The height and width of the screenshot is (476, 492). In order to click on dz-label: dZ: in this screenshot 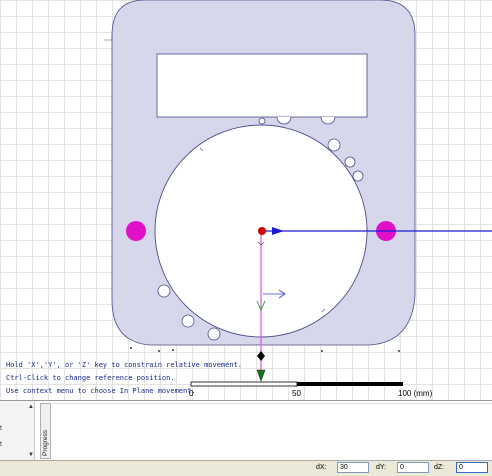, I will do `click(439, 467)`.